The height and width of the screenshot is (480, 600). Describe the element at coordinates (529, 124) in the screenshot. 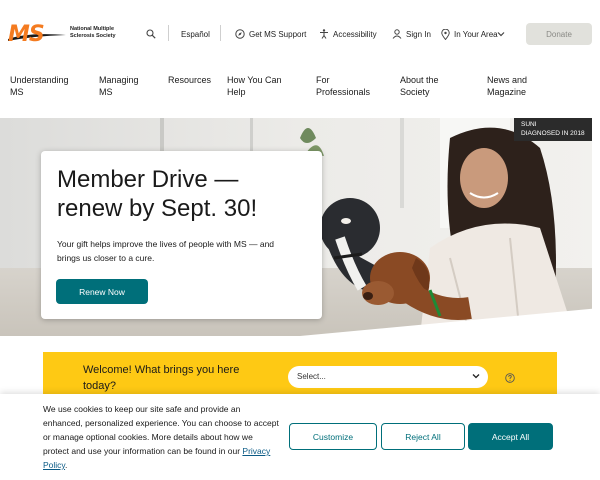

I see `caption-name: SUNI` at that location.